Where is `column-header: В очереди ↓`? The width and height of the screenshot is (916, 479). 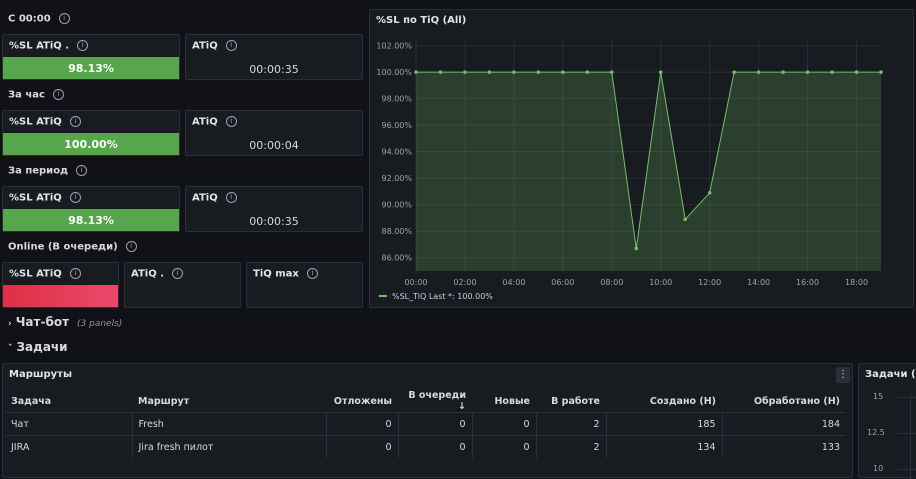
column-header: В очереди ↓ is located at coordinates (435, 401).